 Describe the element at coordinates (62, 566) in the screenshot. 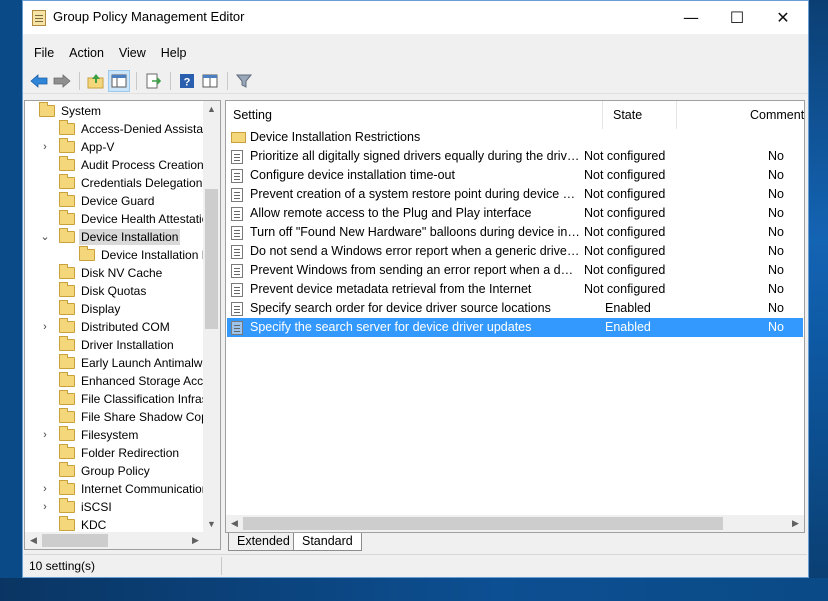

I see `status-text: 10 setting(s)` at that location.